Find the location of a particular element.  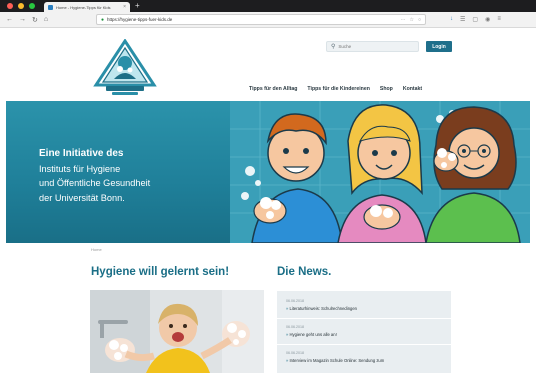

search-box: ⚲ is located at coordinates (372, 46).